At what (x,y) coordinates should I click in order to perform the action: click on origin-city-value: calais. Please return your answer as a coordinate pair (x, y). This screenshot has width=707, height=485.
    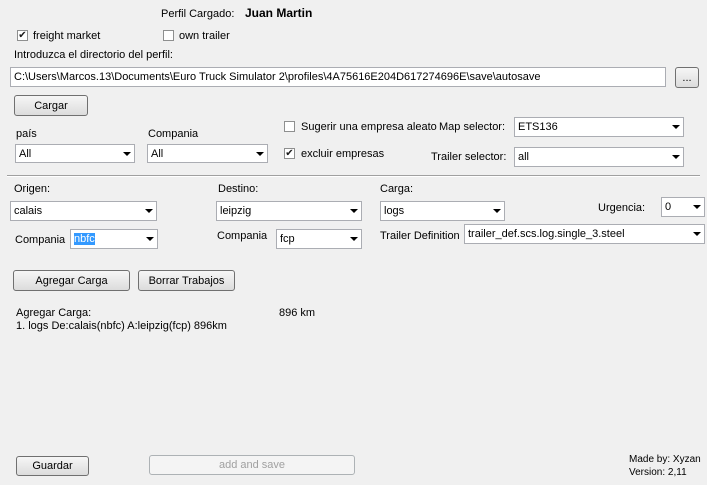
    Looking at the image, I should click on (28, 211).